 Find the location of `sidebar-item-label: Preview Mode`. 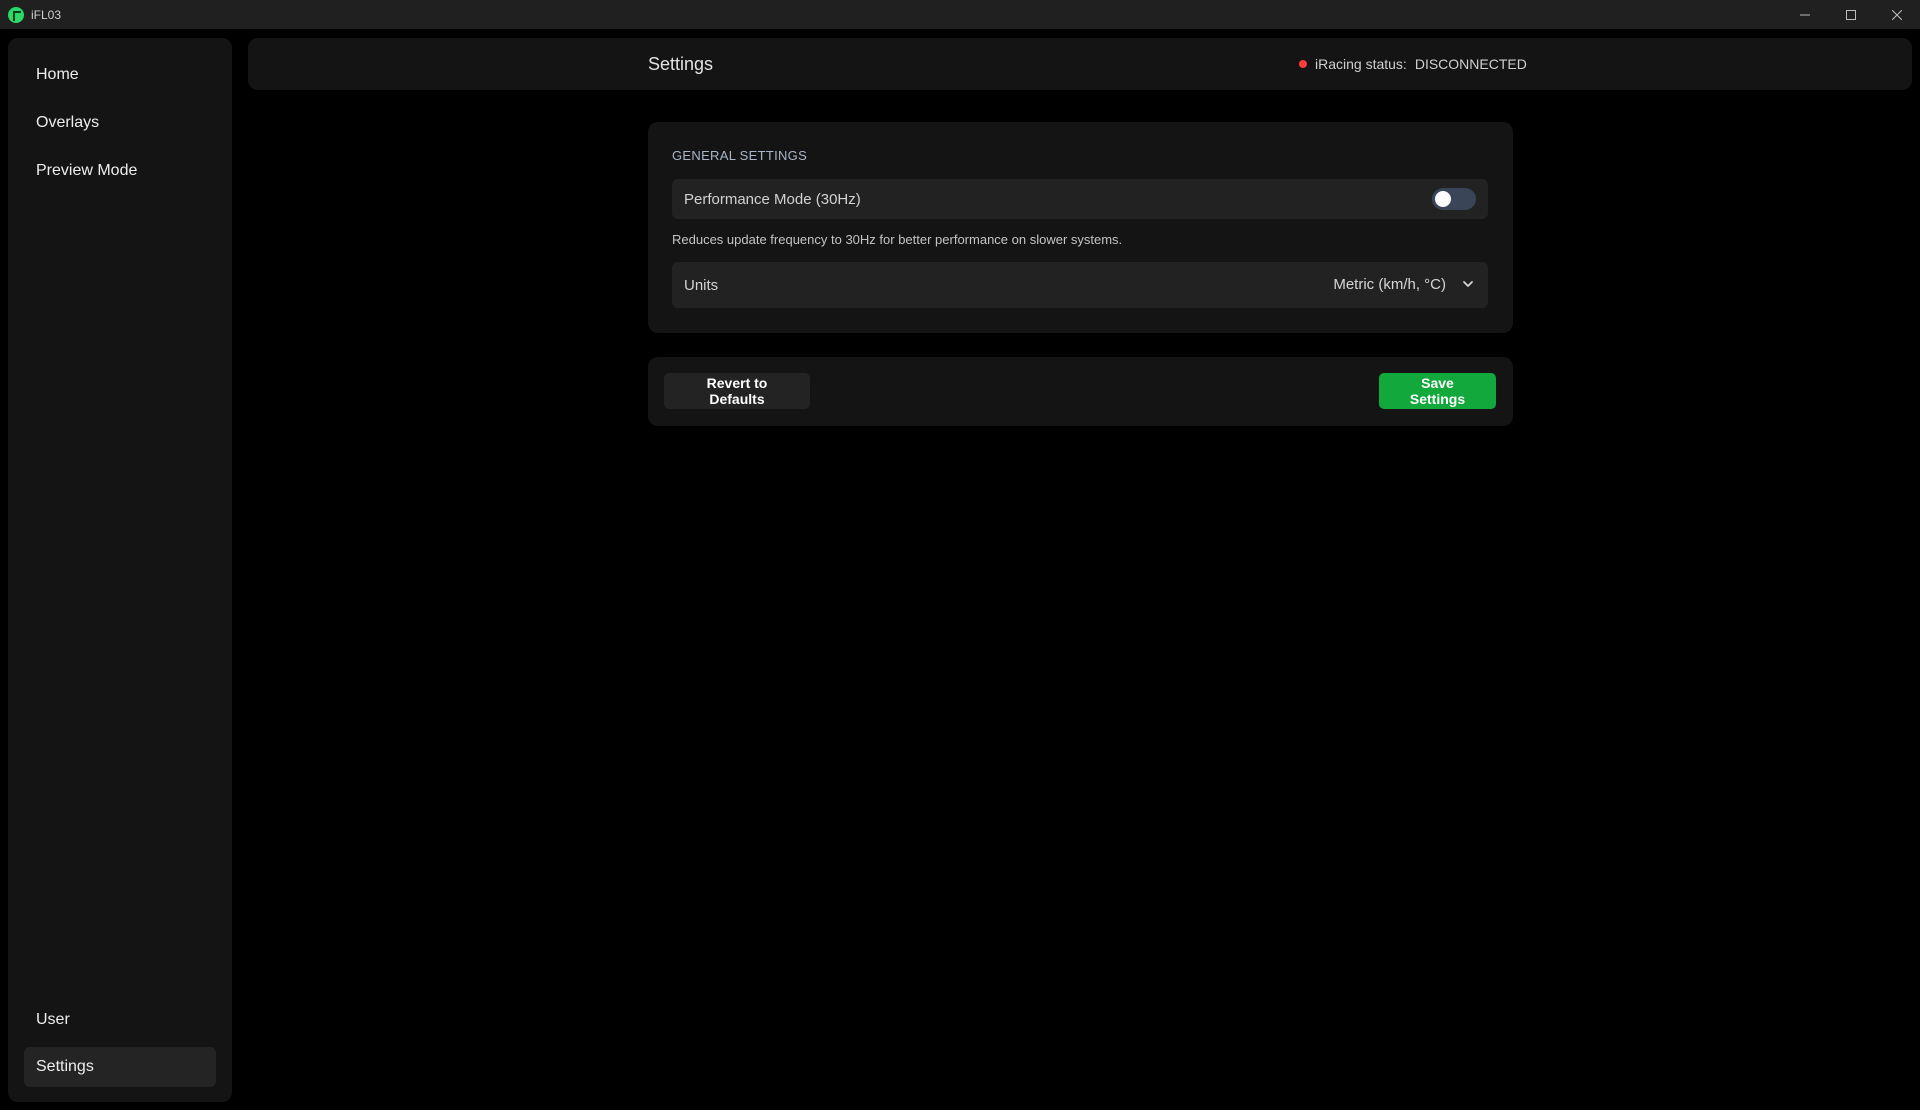

sidebar-item-label: Preview Mode is located at coordinates (87, 170).